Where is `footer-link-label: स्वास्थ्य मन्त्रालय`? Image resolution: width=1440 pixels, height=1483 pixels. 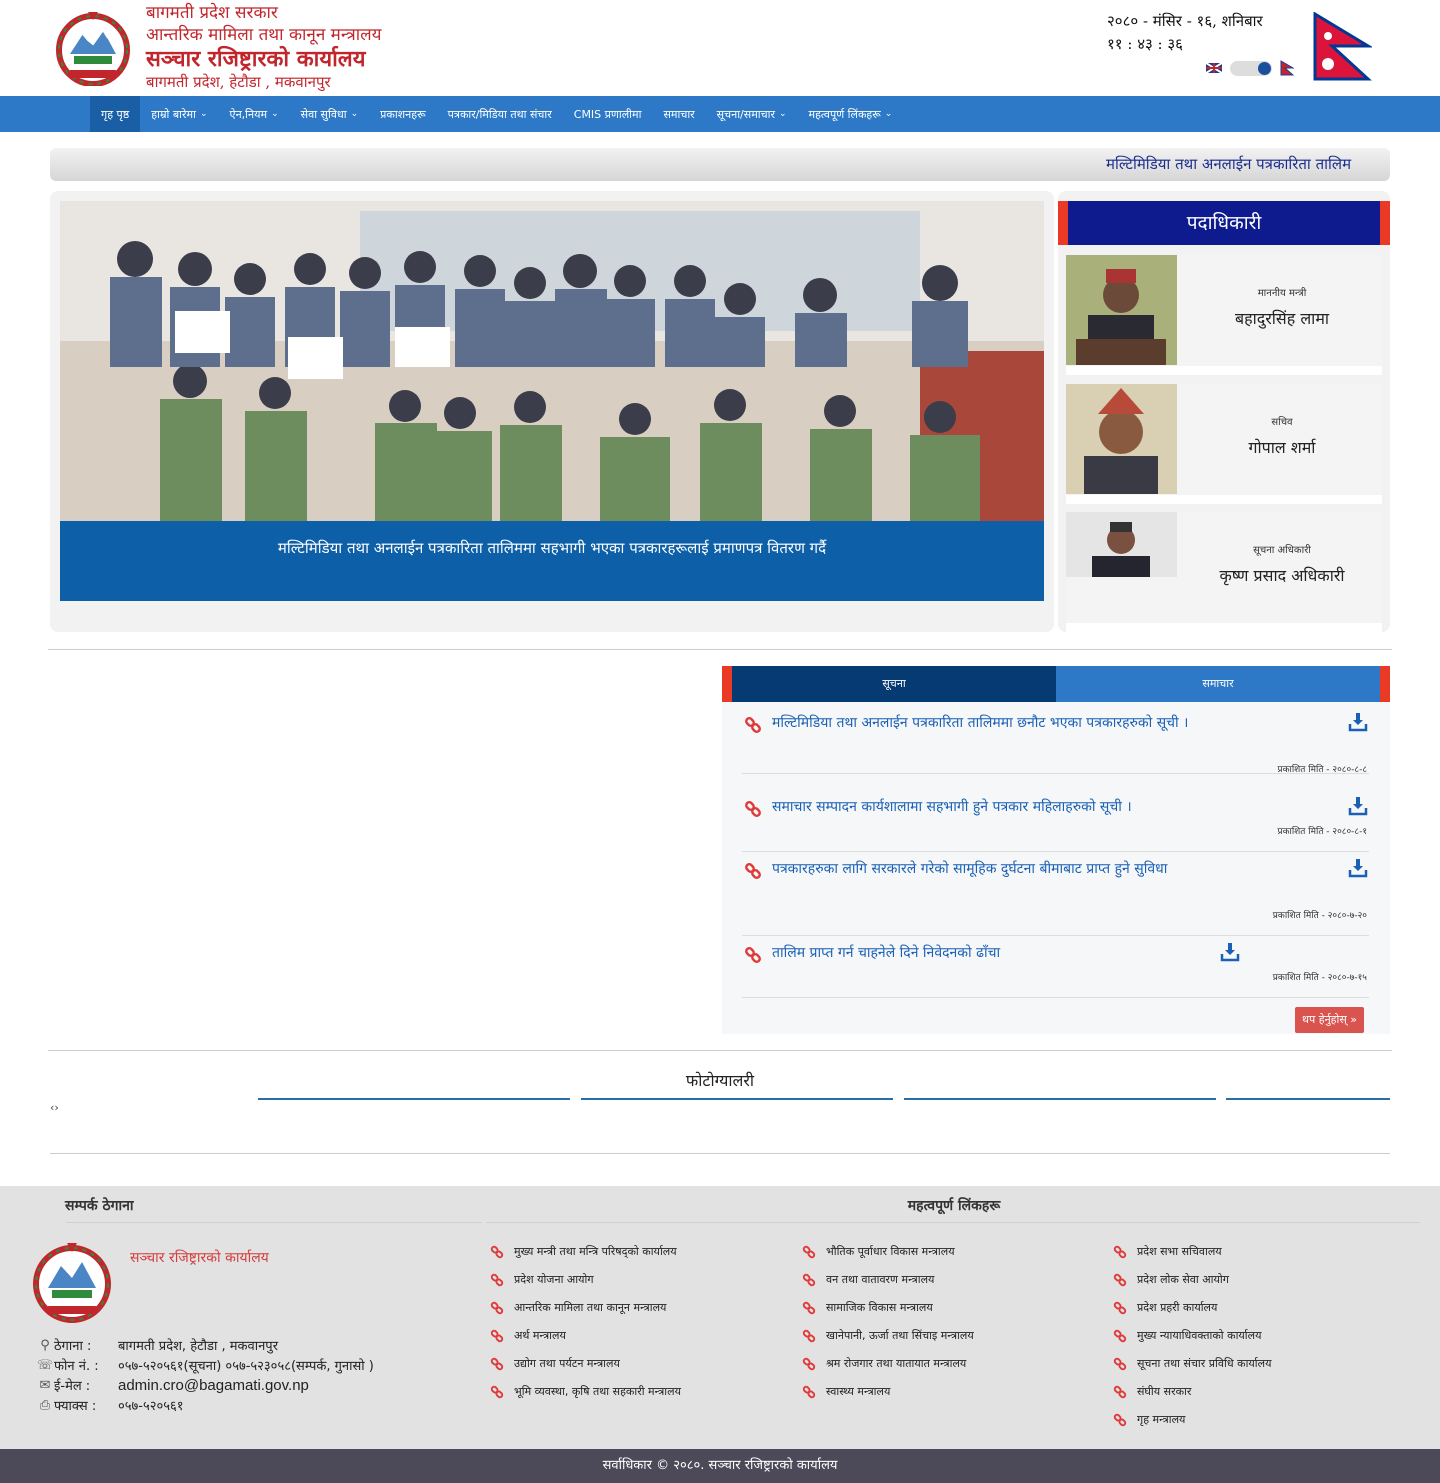 footer-link-label: स्वास्थ्य मन्त्रालय is located at coordinates (858, 1391).